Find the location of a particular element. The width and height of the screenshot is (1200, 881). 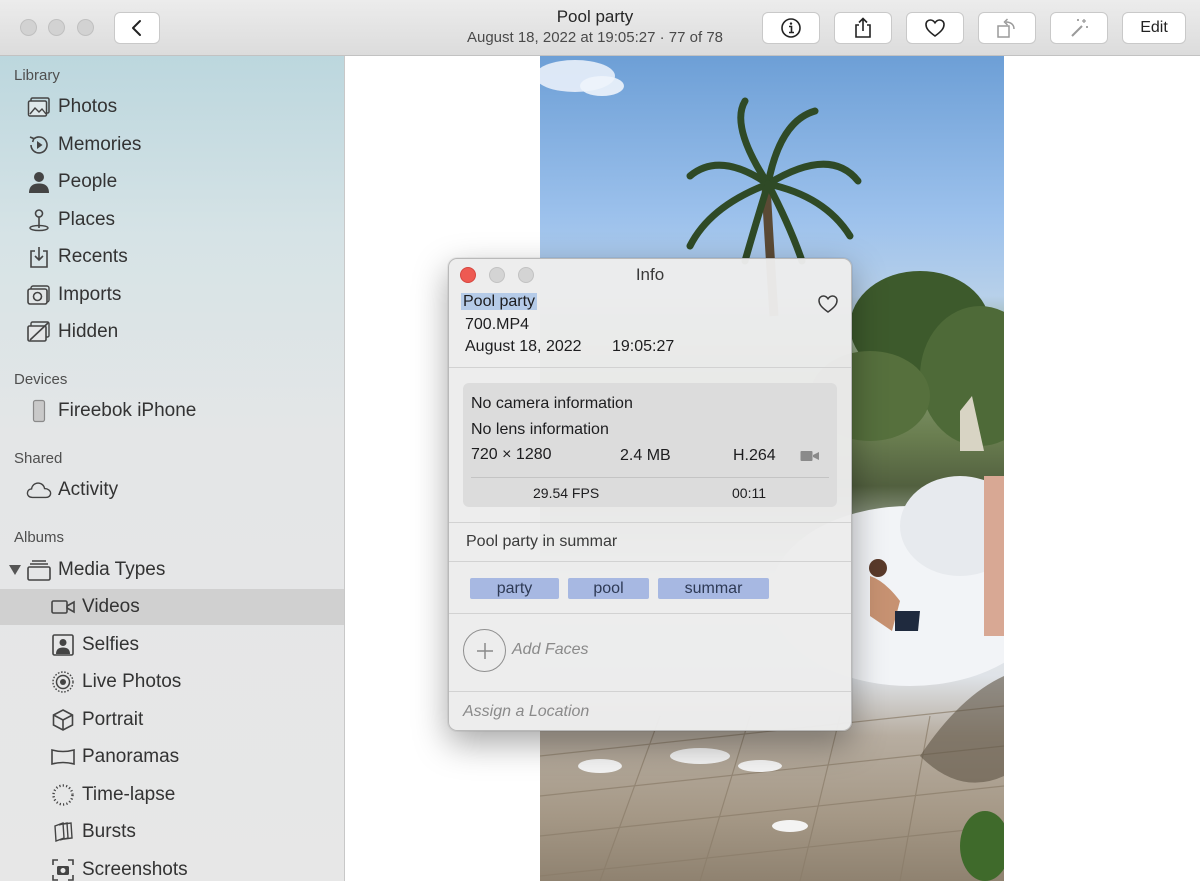

sidebar-item-panoramas: Panoramas is located at coordinates (172, 757).